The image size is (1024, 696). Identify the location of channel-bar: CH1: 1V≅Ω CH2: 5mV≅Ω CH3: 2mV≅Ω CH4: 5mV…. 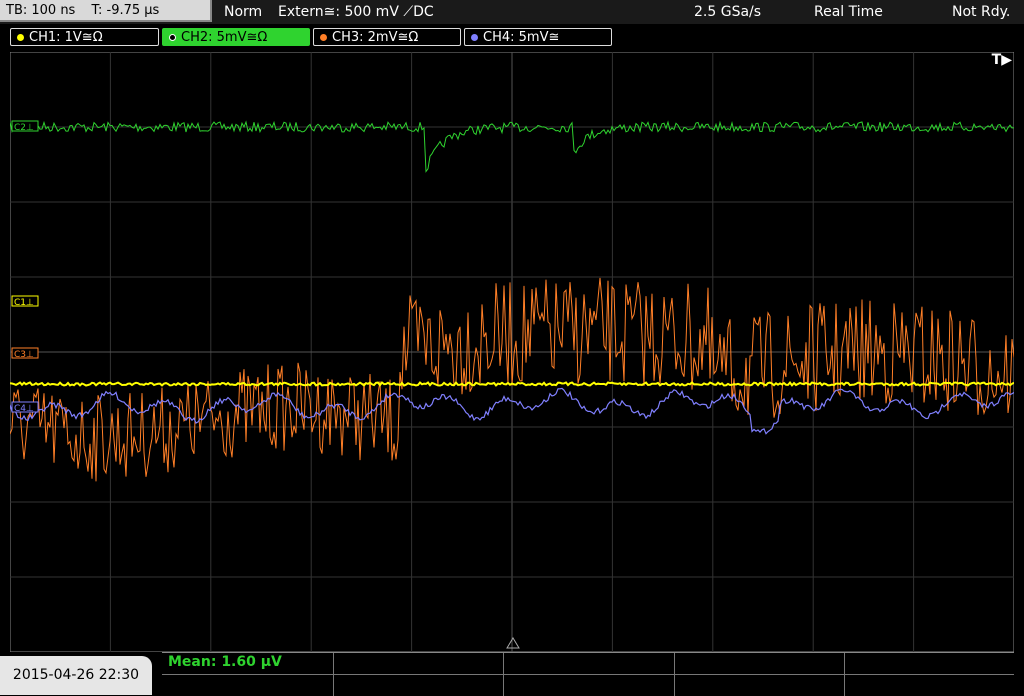
(512, 37).